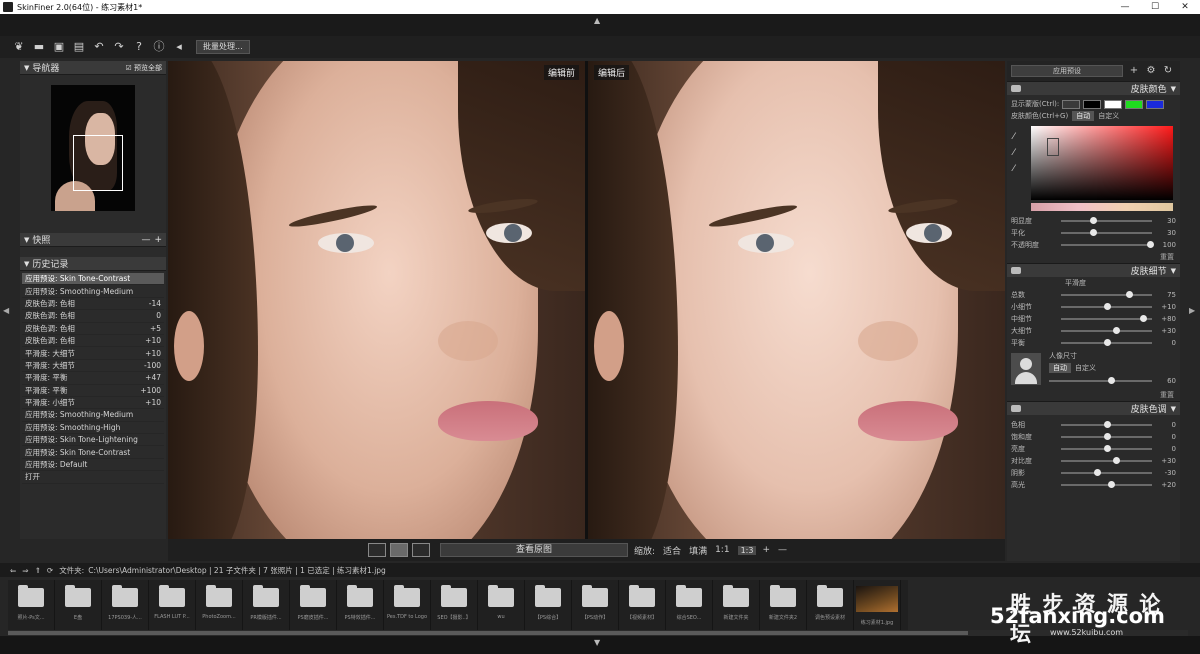 This screenshot has height=654, width=1200. I want to click on settings-icon: ⚙, so click(1151, 71).